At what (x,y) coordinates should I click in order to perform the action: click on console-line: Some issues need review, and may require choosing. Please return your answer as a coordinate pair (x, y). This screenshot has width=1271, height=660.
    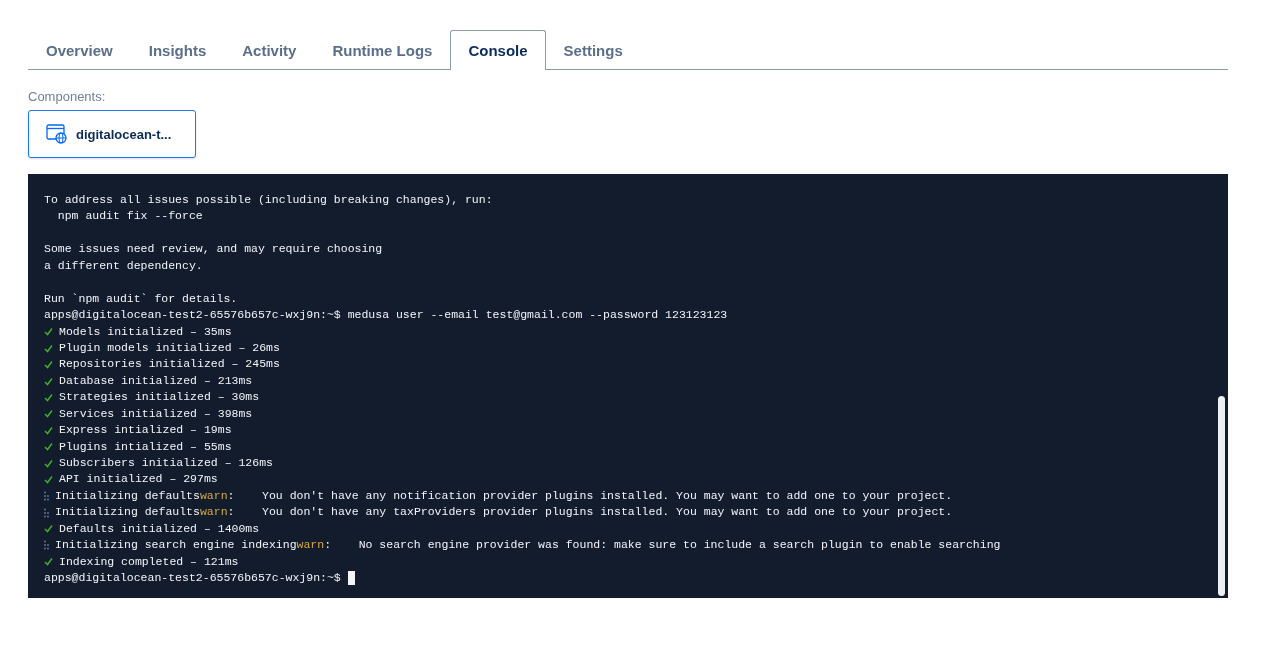
    Looking at the image, I should click on (214, 249).